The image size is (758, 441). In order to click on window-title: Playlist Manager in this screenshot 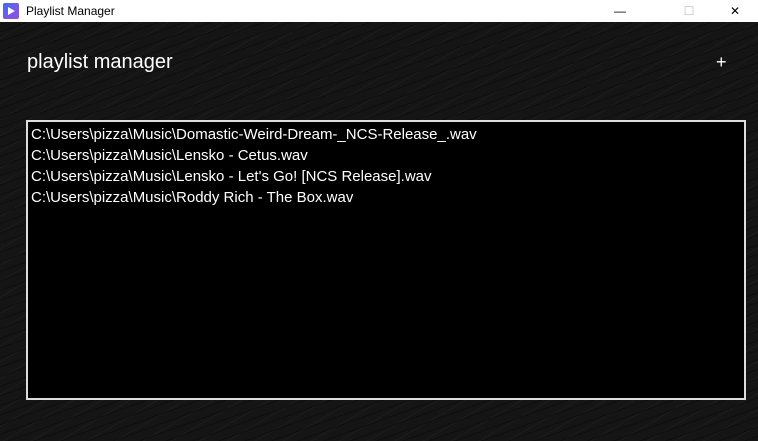, I will do `click(70, 11)`.